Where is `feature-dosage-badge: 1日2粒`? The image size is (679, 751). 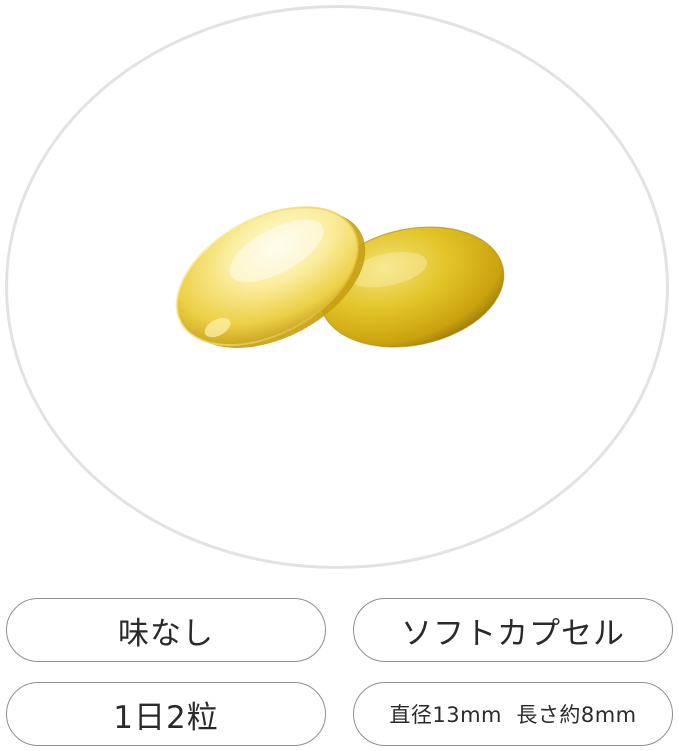 feature-dosage-badge: 1日2粒 is located at coordinates (166, 714).